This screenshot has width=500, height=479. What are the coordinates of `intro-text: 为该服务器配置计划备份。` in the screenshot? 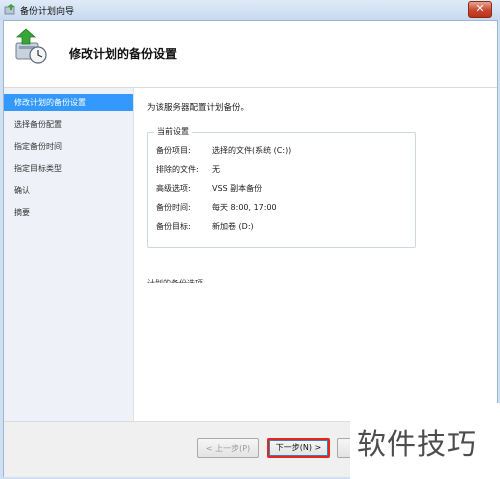 It's located at (198, 108).